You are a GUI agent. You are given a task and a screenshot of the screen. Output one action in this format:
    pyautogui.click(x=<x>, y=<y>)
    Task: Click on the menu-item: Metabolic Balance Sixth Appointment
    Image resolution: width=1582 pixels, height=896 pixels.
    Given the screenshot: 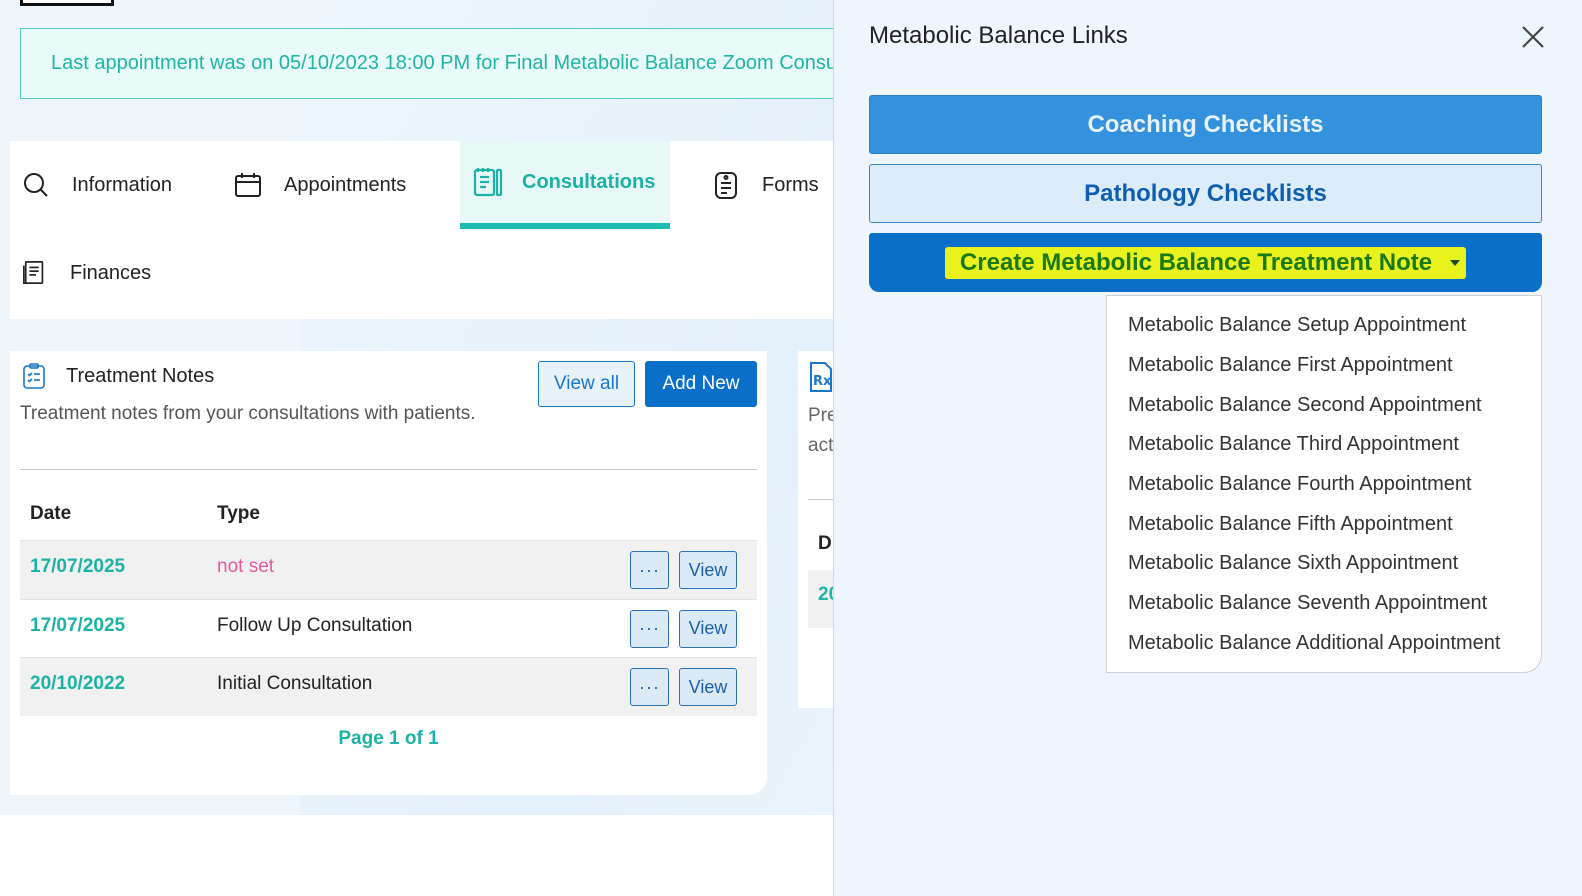 What is the action you would take?
    pyautogui.click(x=1324, y=564)
    